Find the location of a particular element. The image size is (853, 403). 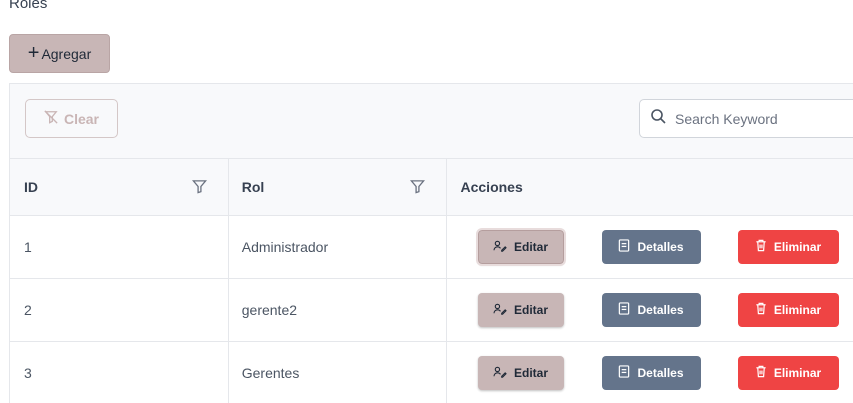

header-rol-label: Rol is located at coordinates (253, 187).